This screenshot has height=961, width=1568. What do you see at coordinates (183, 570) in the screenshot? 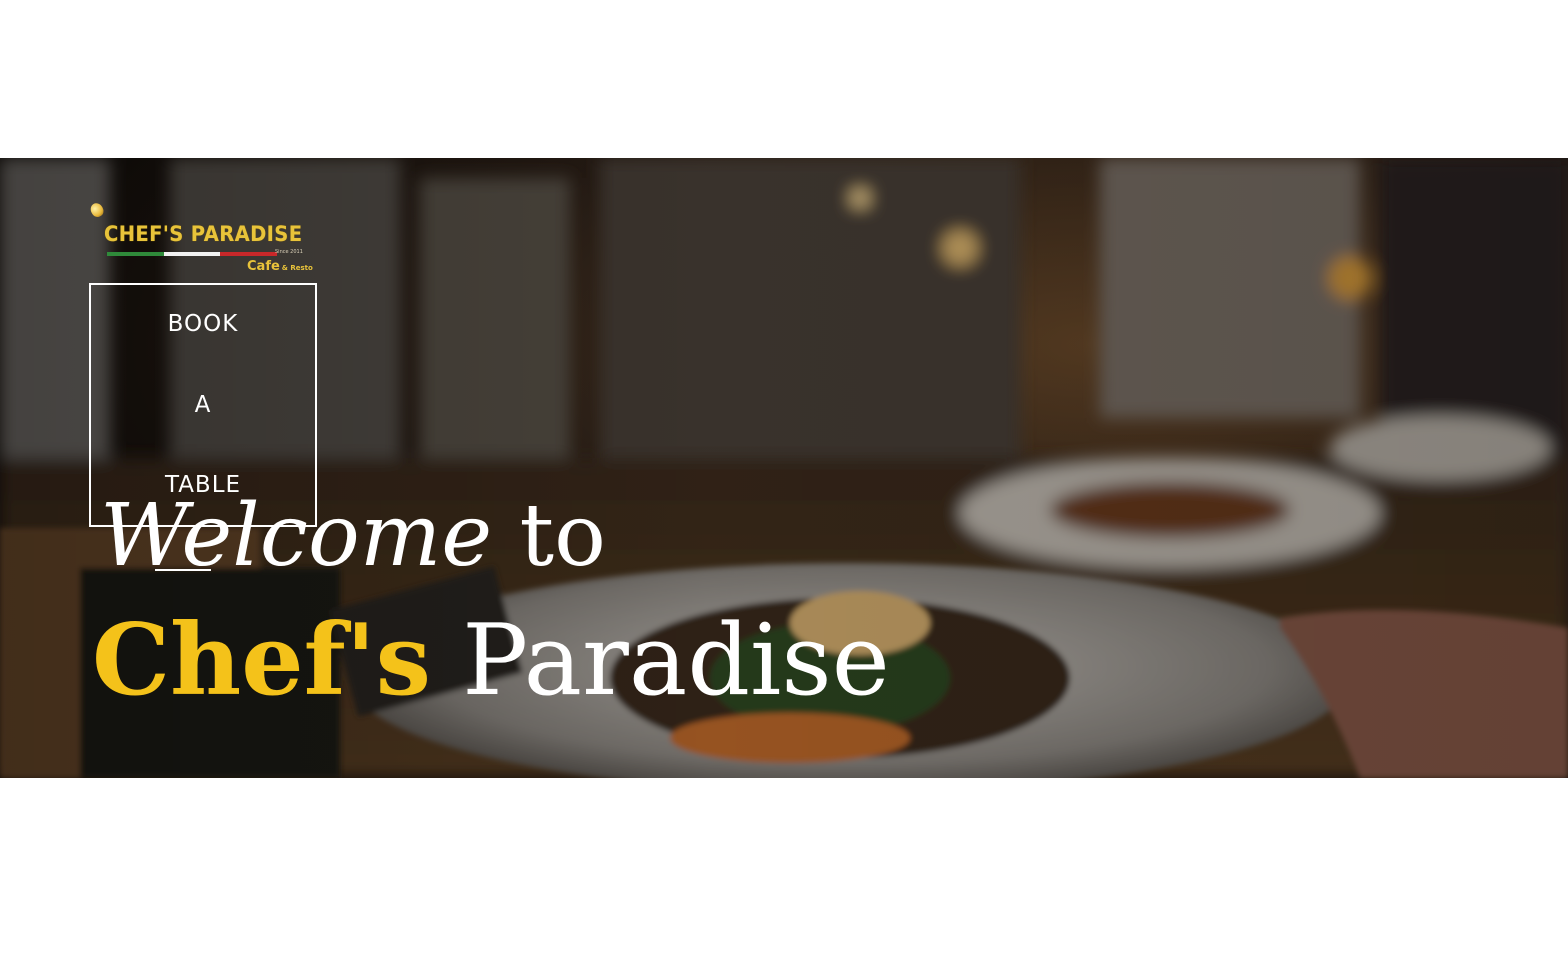
I see `welcome-underline` at bounding box center [183, 570].